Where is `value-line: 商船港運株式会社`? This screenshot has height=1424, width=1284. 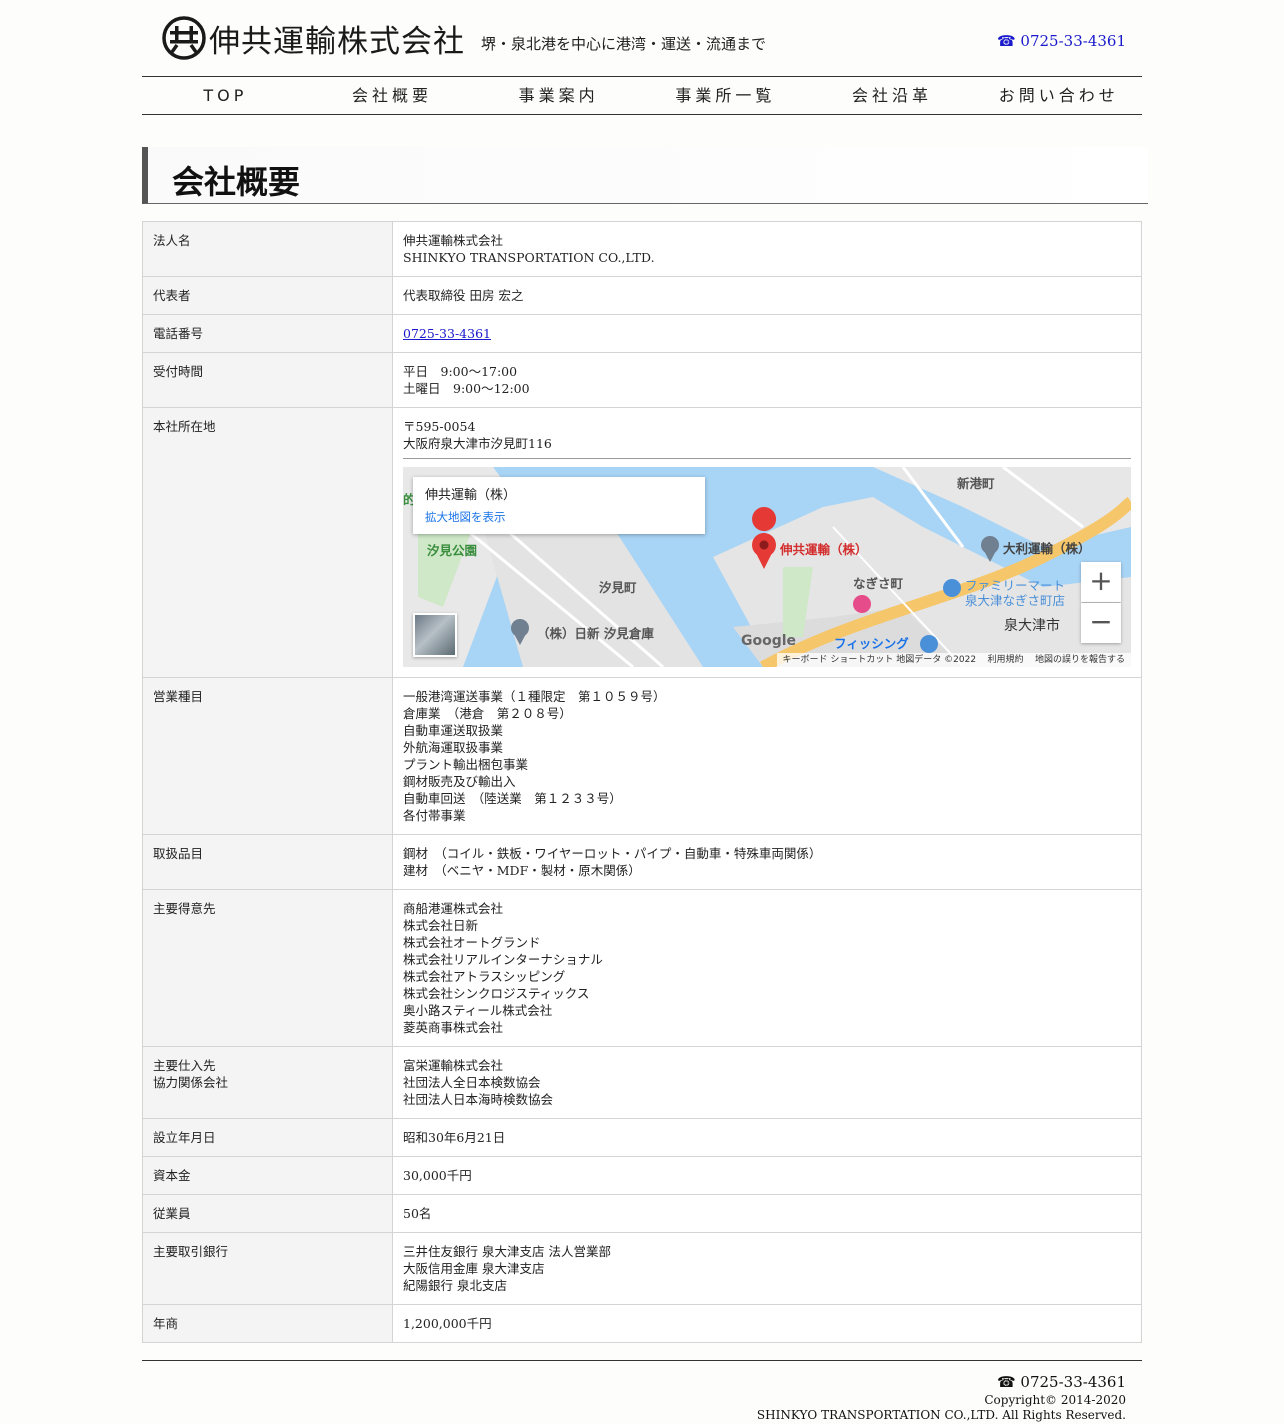 value-line: 商船港運株式会社 is located at coordinates (453, 908).